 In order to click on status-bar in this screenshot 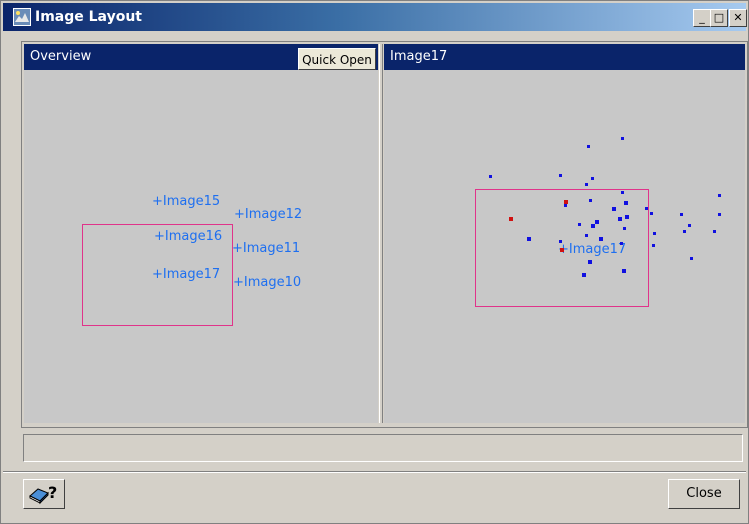, I will do `click(383, 448)`.